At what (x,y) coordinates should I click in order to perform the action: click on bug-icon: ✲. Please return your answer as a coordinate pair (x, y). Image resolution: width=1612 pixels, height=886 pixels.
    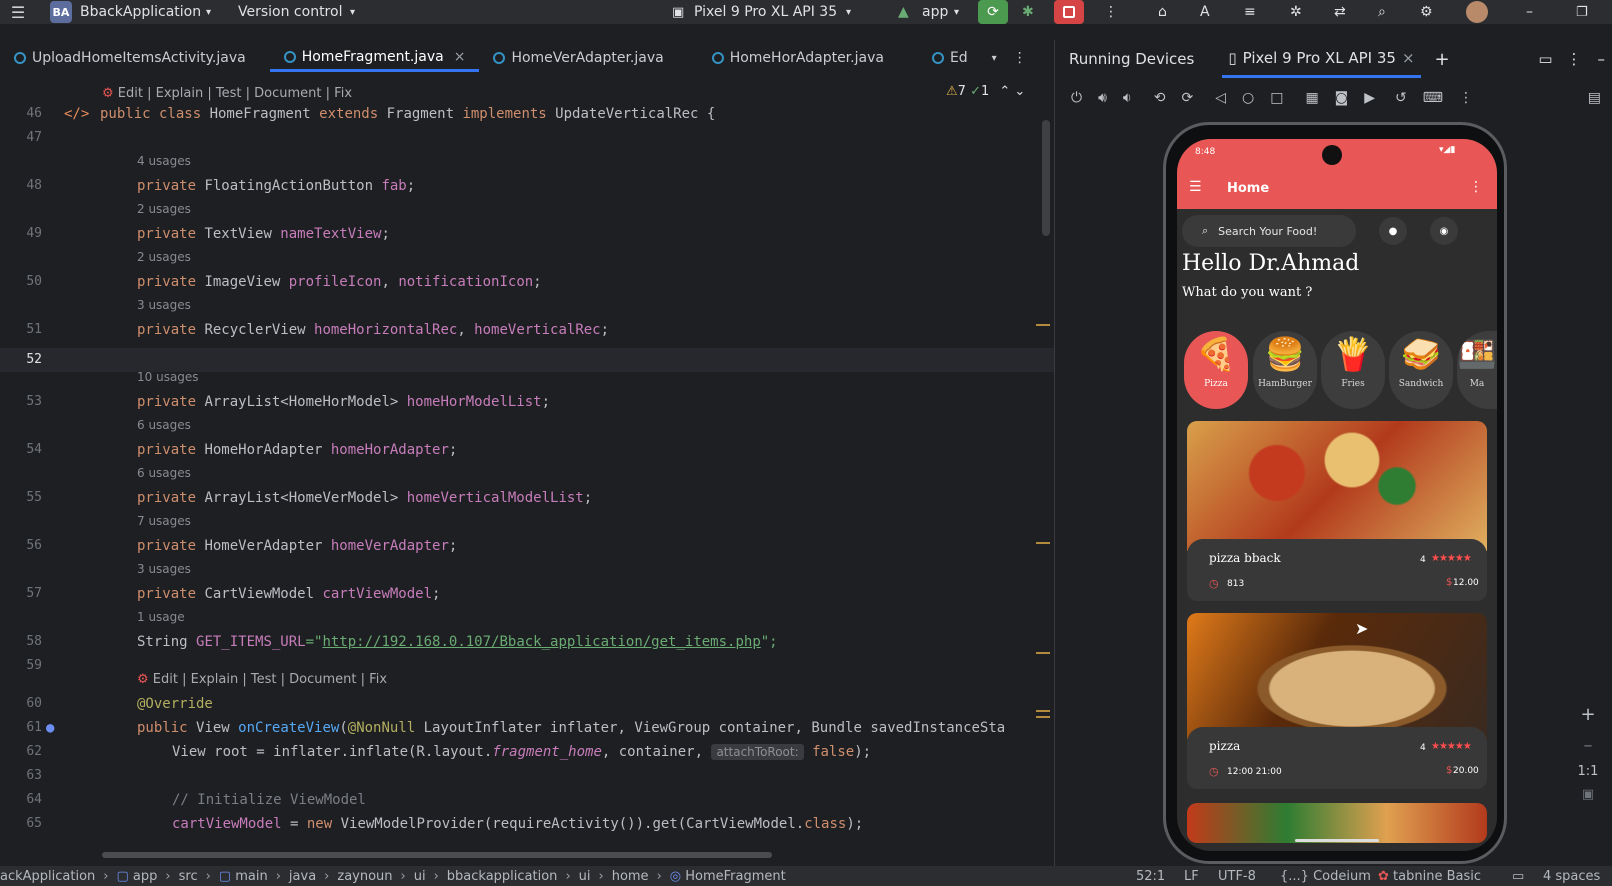
    Looking at the image, I should click on (1296, 12).